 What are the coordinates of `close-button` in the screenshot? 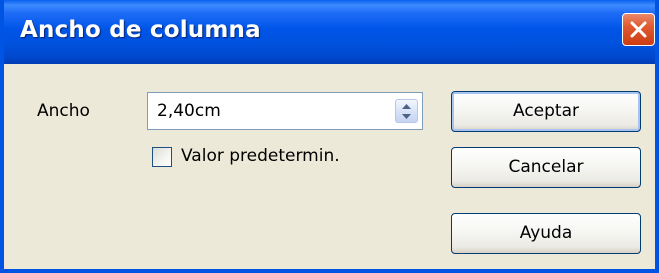 It's located at (638, 29).